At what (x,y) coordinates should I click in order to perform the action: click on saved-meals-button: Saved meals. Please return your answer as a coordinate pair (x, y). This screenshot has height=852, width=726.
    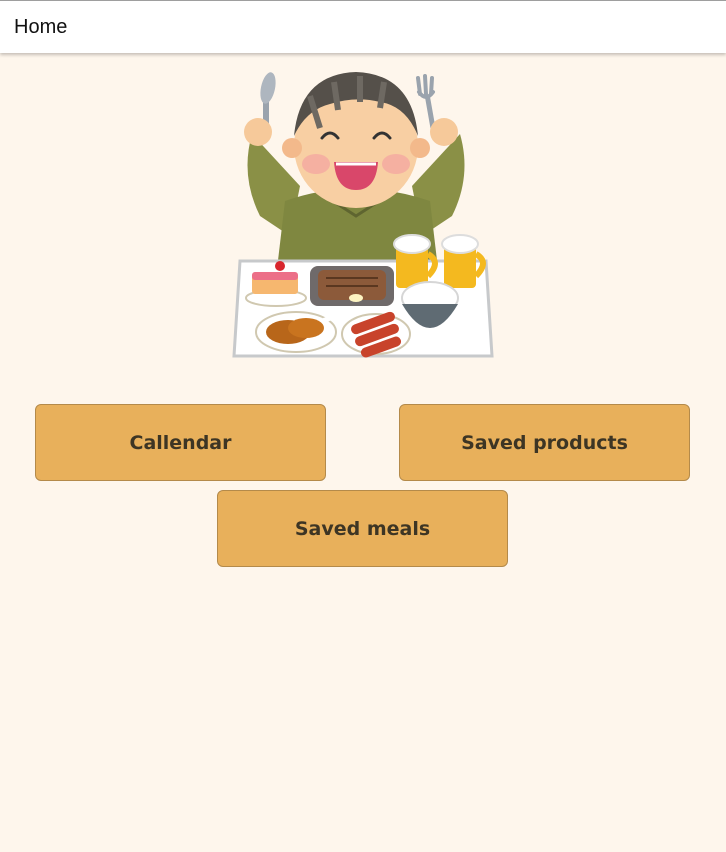
    Looking at the image, I should click on (362, 528).